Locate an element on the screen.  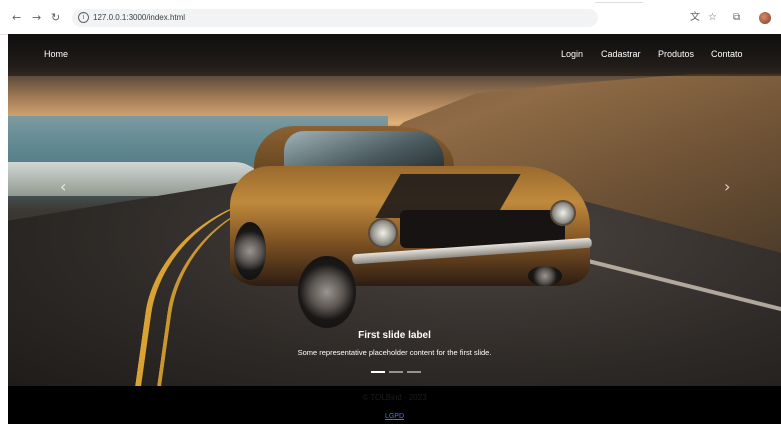
nav-contato-link: Contato is located at coordinates (727, 54).